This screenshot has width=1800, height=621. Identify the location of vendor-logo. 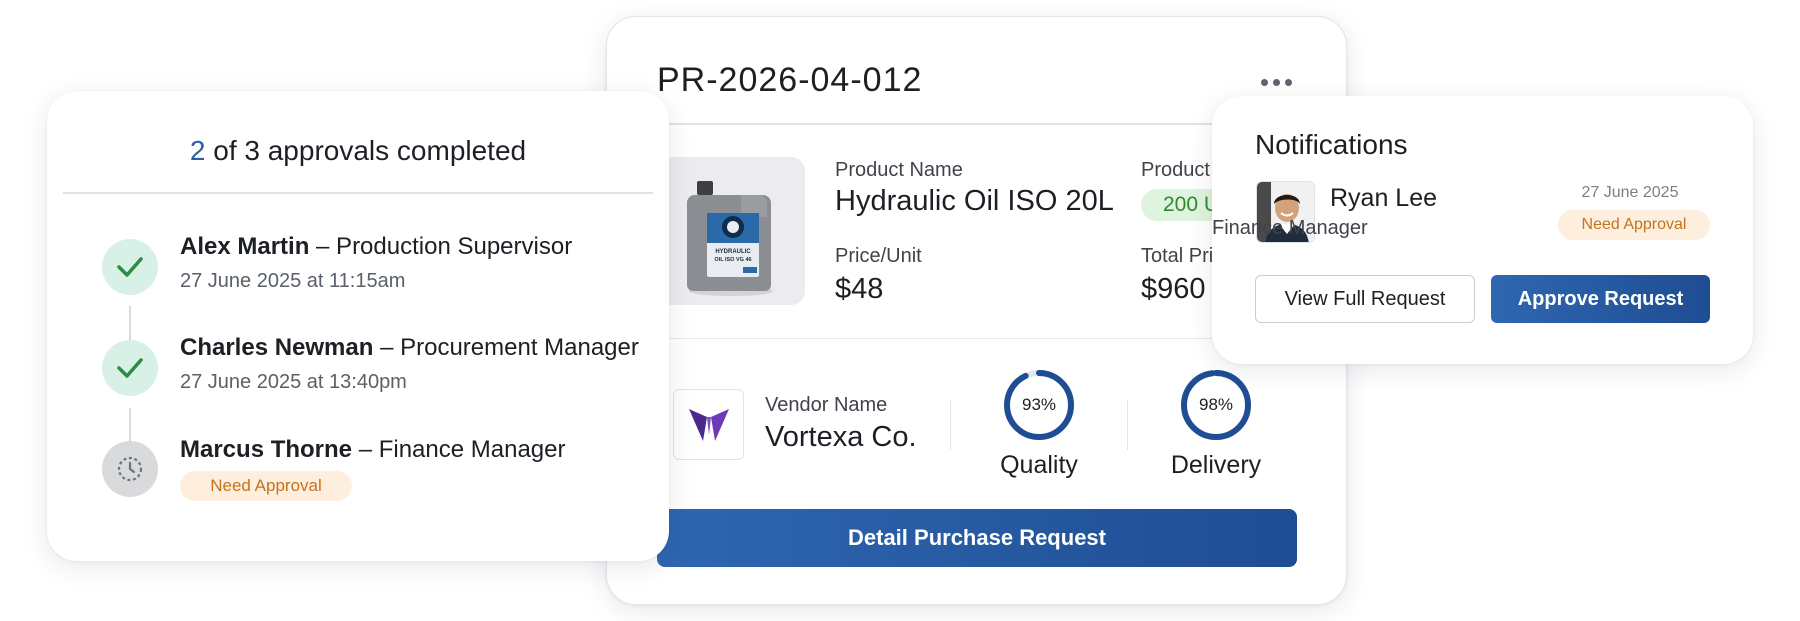
(708, 424).